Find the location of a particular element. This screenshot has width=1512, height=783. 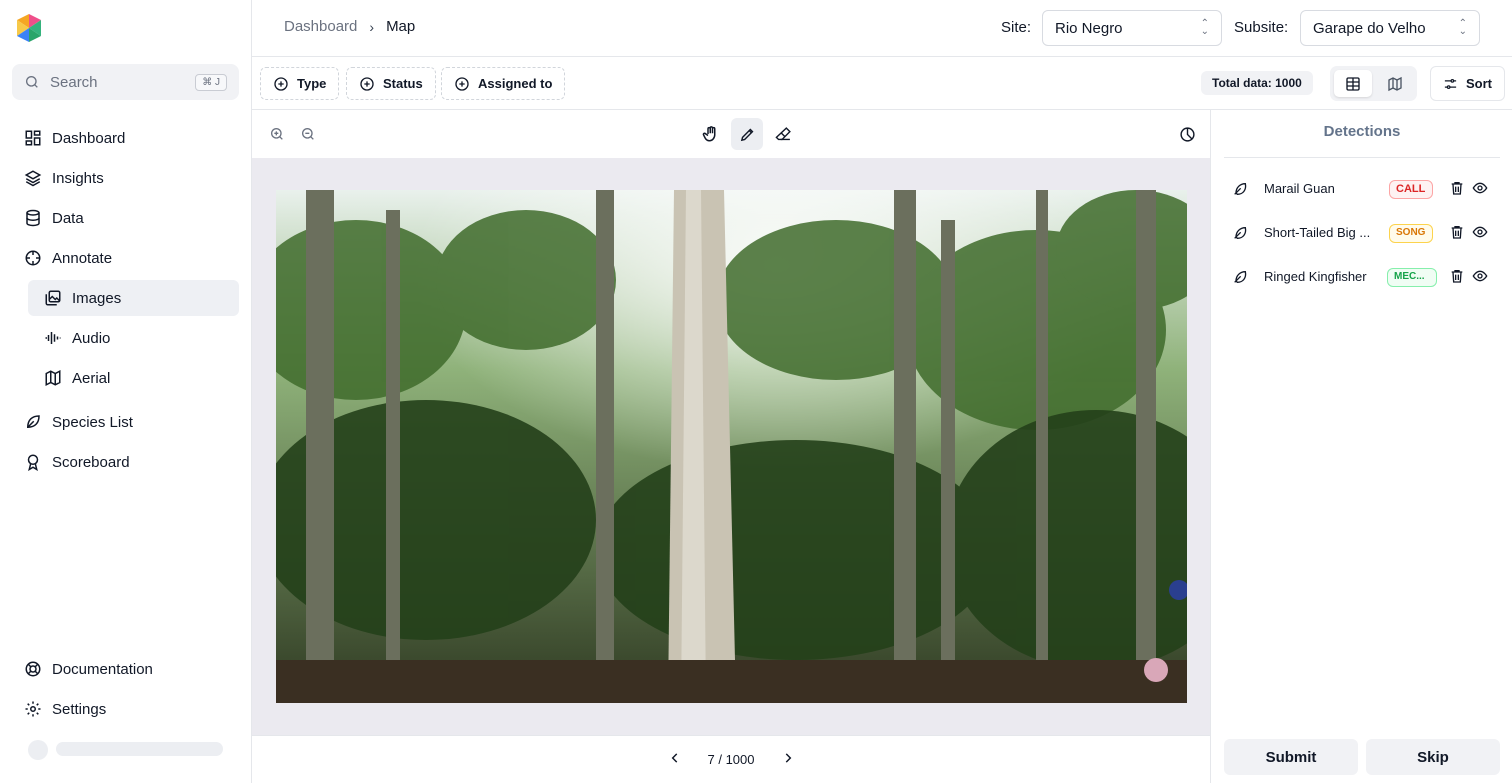

eraser-icon is located at coordinates (782, 133).